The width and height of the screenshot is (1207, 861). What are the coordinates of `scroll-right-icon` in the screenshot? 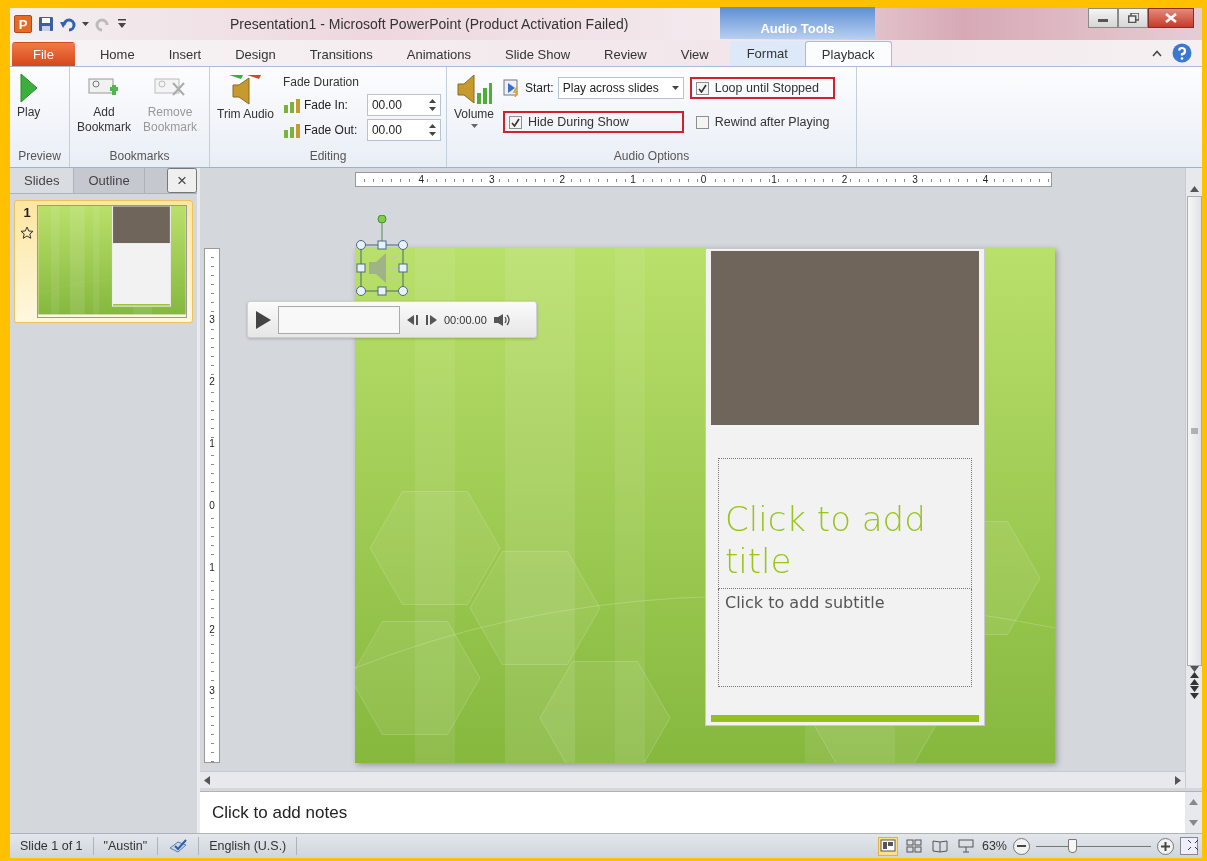 It's located at (1178, 780).